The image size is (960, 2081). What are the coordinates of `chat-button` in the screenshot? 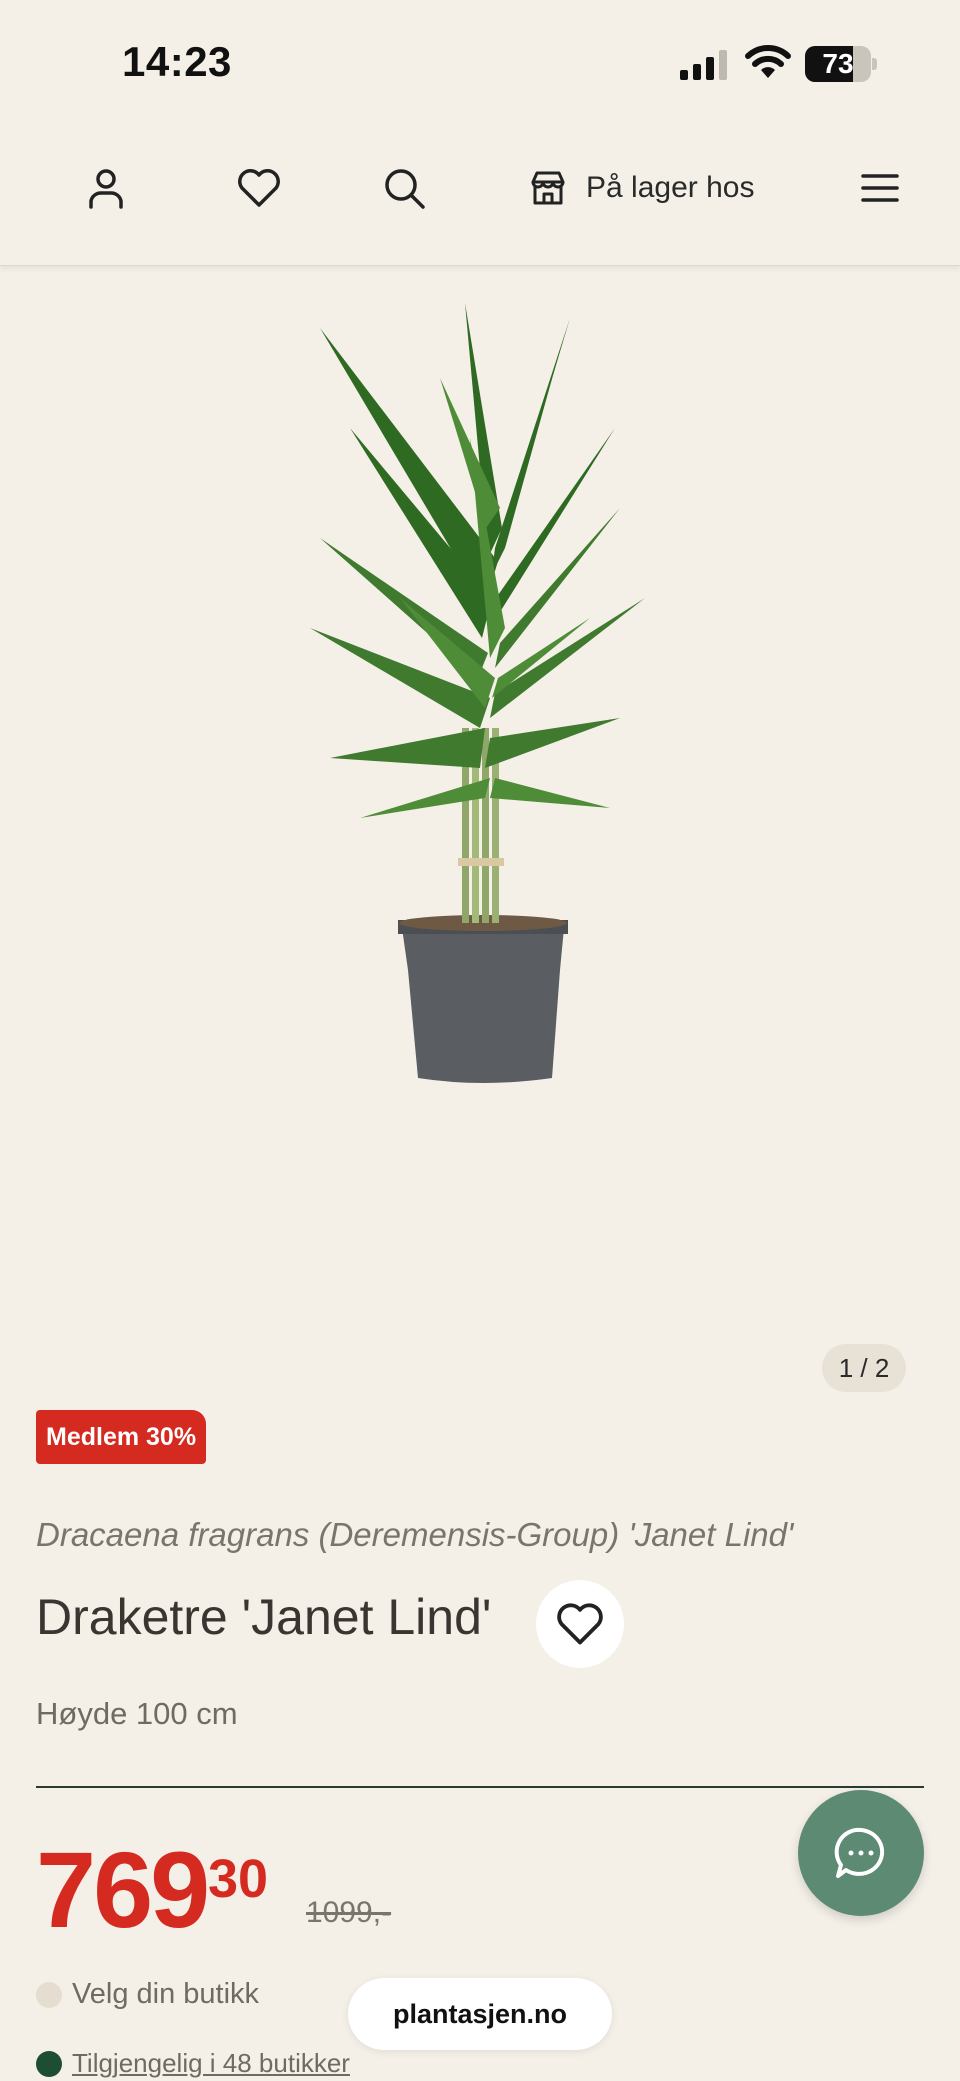 It's located at (861, 1853).